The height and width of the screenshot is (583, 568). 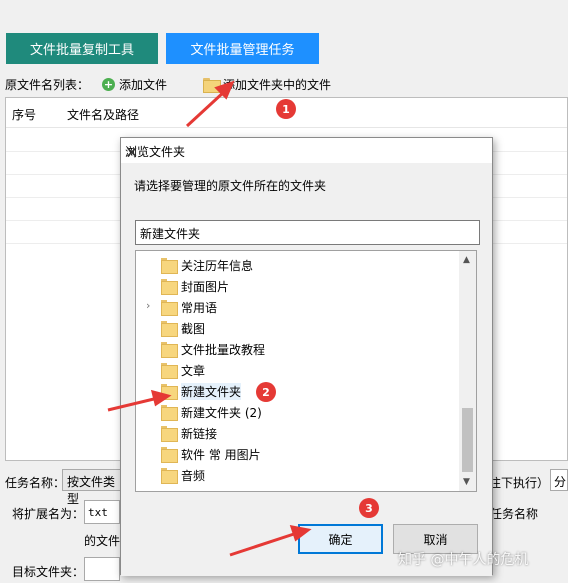 I want to click on step-marker-3: 3, so click(x=369, y=508).